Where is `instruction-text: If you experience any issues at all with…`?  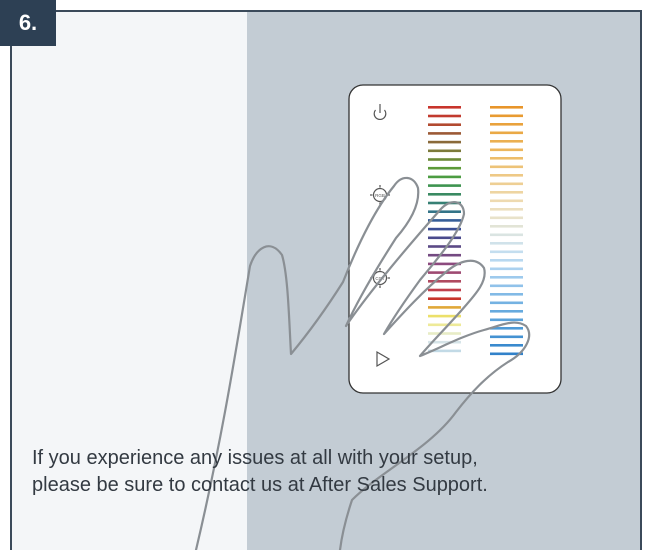 instruction-text: If you experience any issues at all with… is located at coordinates (322, 472).